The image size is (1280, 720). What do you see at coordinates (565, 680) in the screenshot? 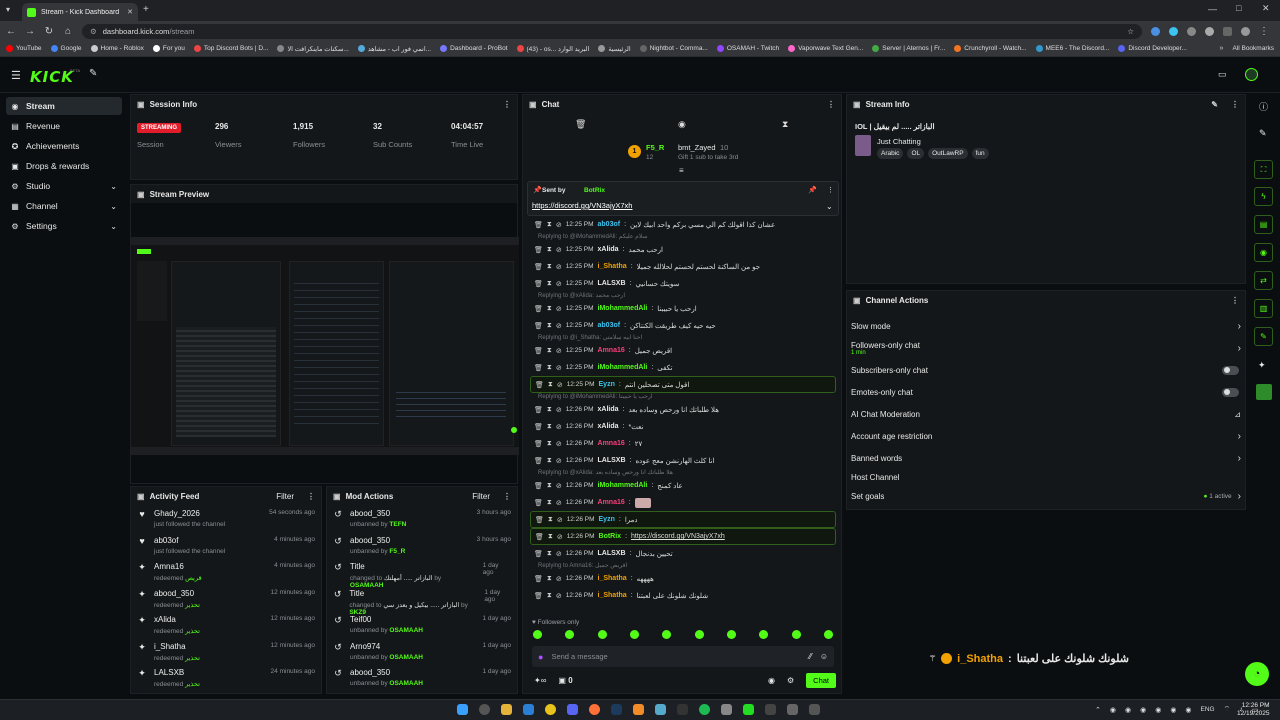
I see `channel-points-icon: ▣ 0` at bounding box center [565, 680].